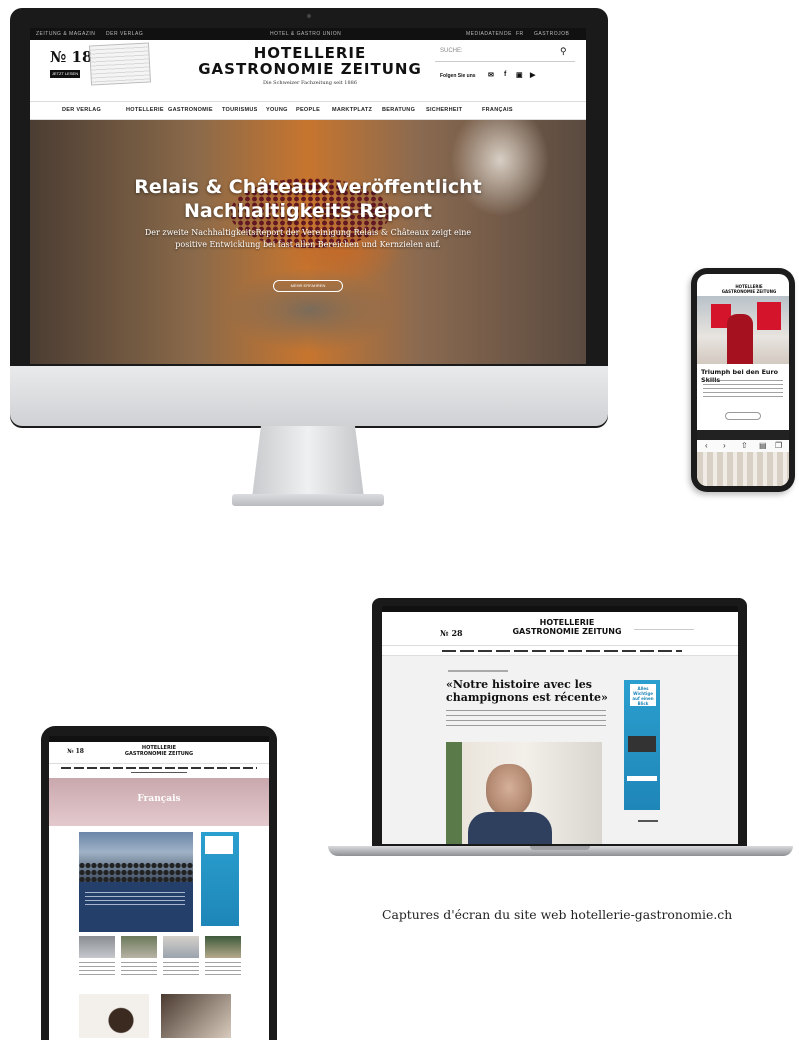  Describe the element at coordinates (454, 793) in the screenshot. I see `photo-plant` at that location.